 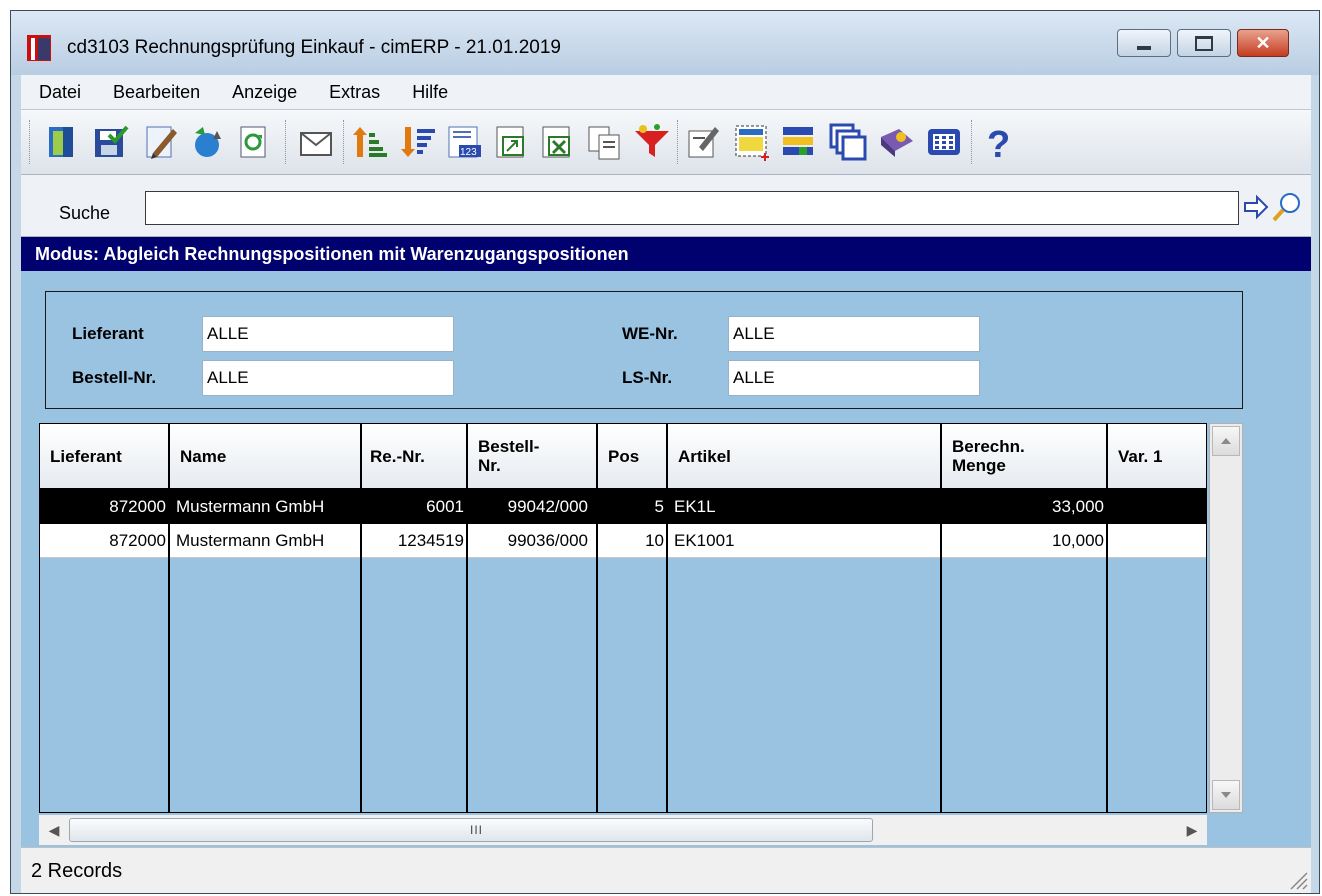 I want to click on help-icon: ?, so click(x=1000, y=142).